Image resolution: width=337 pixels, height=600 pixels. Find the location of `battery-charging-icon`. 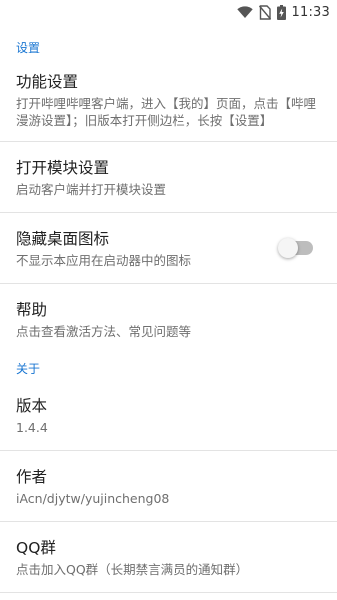

battery-charging-icon is located at coordinates (281, 12).